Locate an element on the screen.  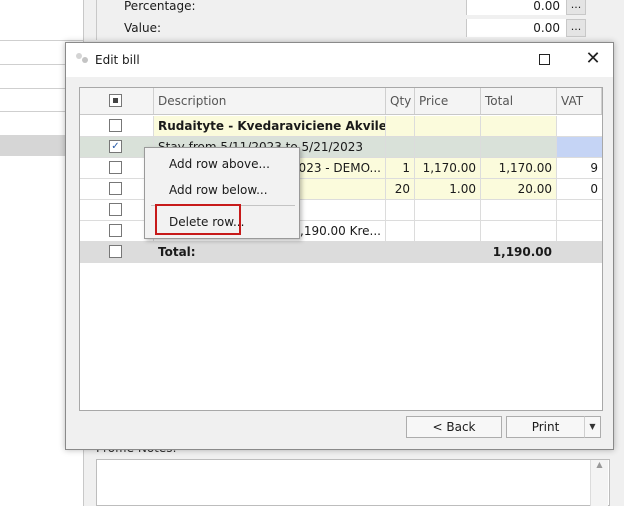
close-icon: ✕ is located at coordinates (593, 58).